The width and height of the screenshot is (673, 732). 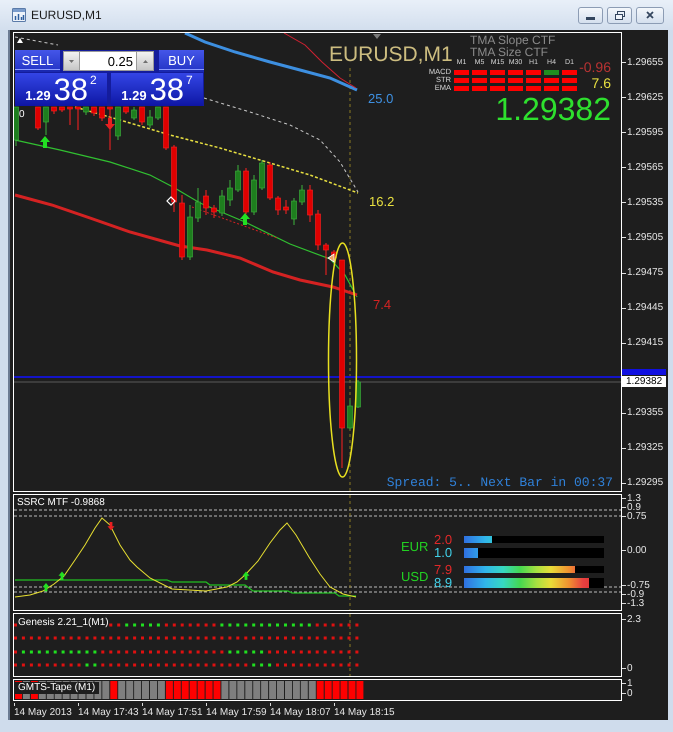 I want to click on minimize-icon, so click(x=590, y=18).